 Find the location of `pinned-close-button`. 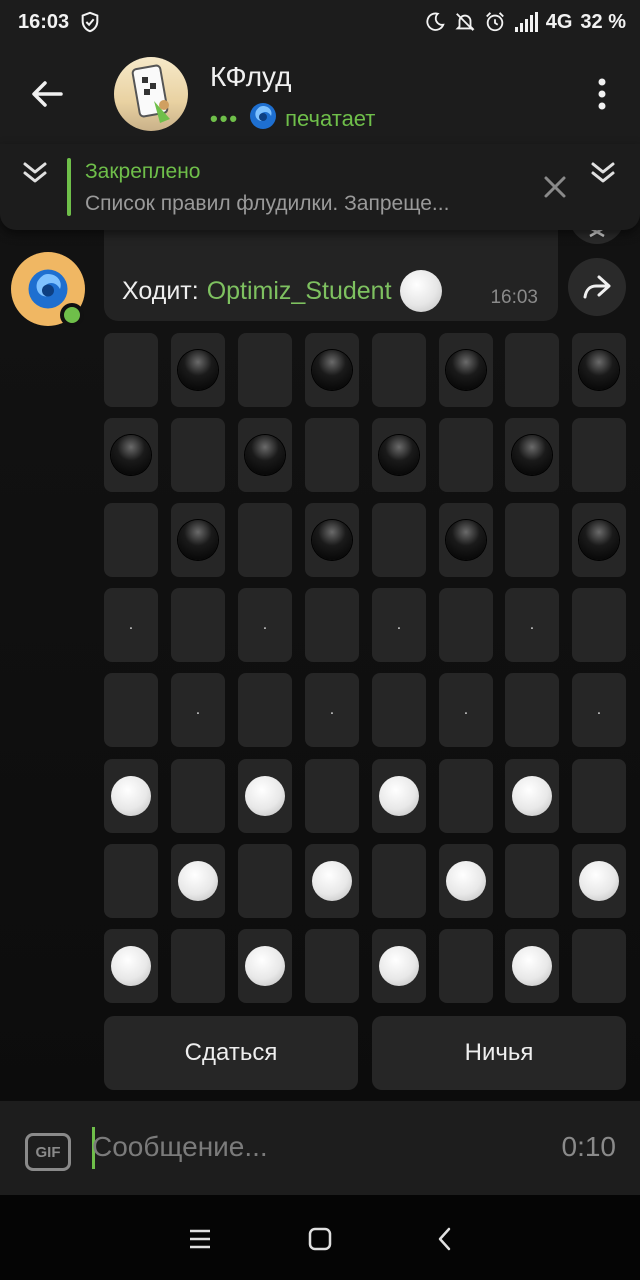

pinned-close-button is located at coordinates (555, 187).